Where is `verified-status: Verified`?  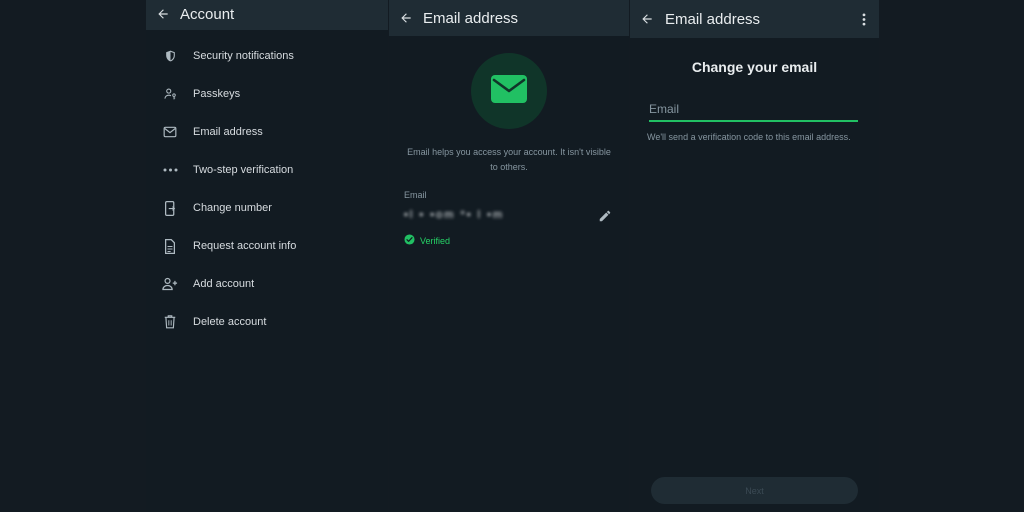 verified-status: Verified is located at coordinates (427, 241).